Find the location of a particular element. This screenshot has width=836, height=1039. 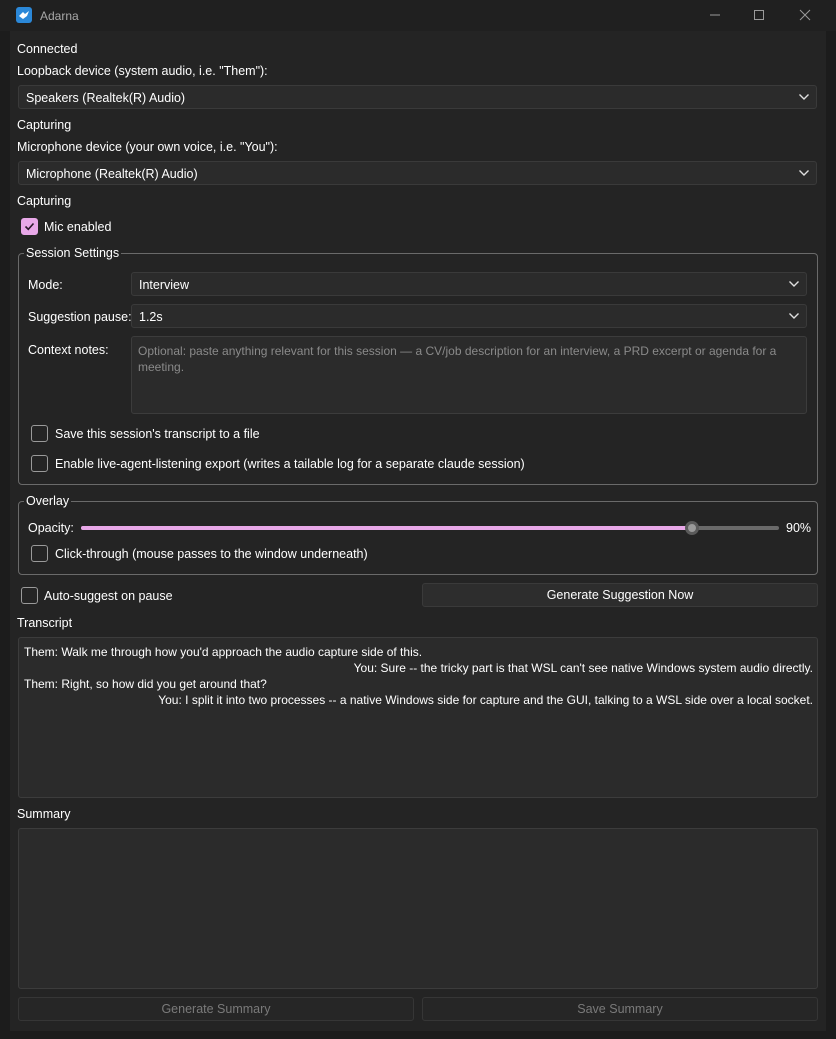

opacity-slider-thumb is located at coordinates (692, 528).